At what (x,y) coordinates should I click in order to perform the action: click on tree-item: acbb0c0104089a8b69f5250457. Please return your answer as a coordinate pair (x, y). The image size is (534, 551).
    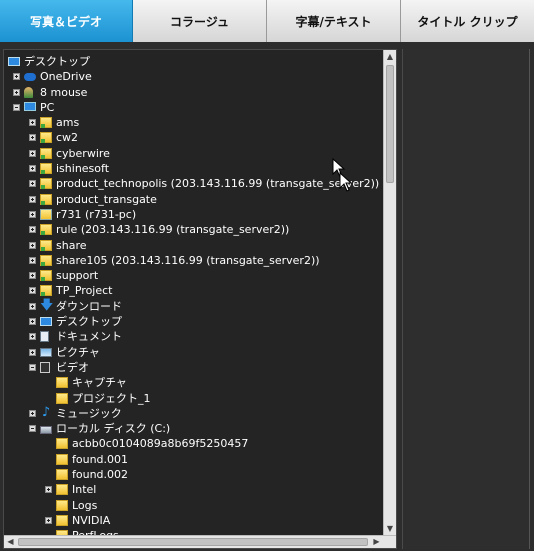
    Looking at the image, I should click on (193, 443).